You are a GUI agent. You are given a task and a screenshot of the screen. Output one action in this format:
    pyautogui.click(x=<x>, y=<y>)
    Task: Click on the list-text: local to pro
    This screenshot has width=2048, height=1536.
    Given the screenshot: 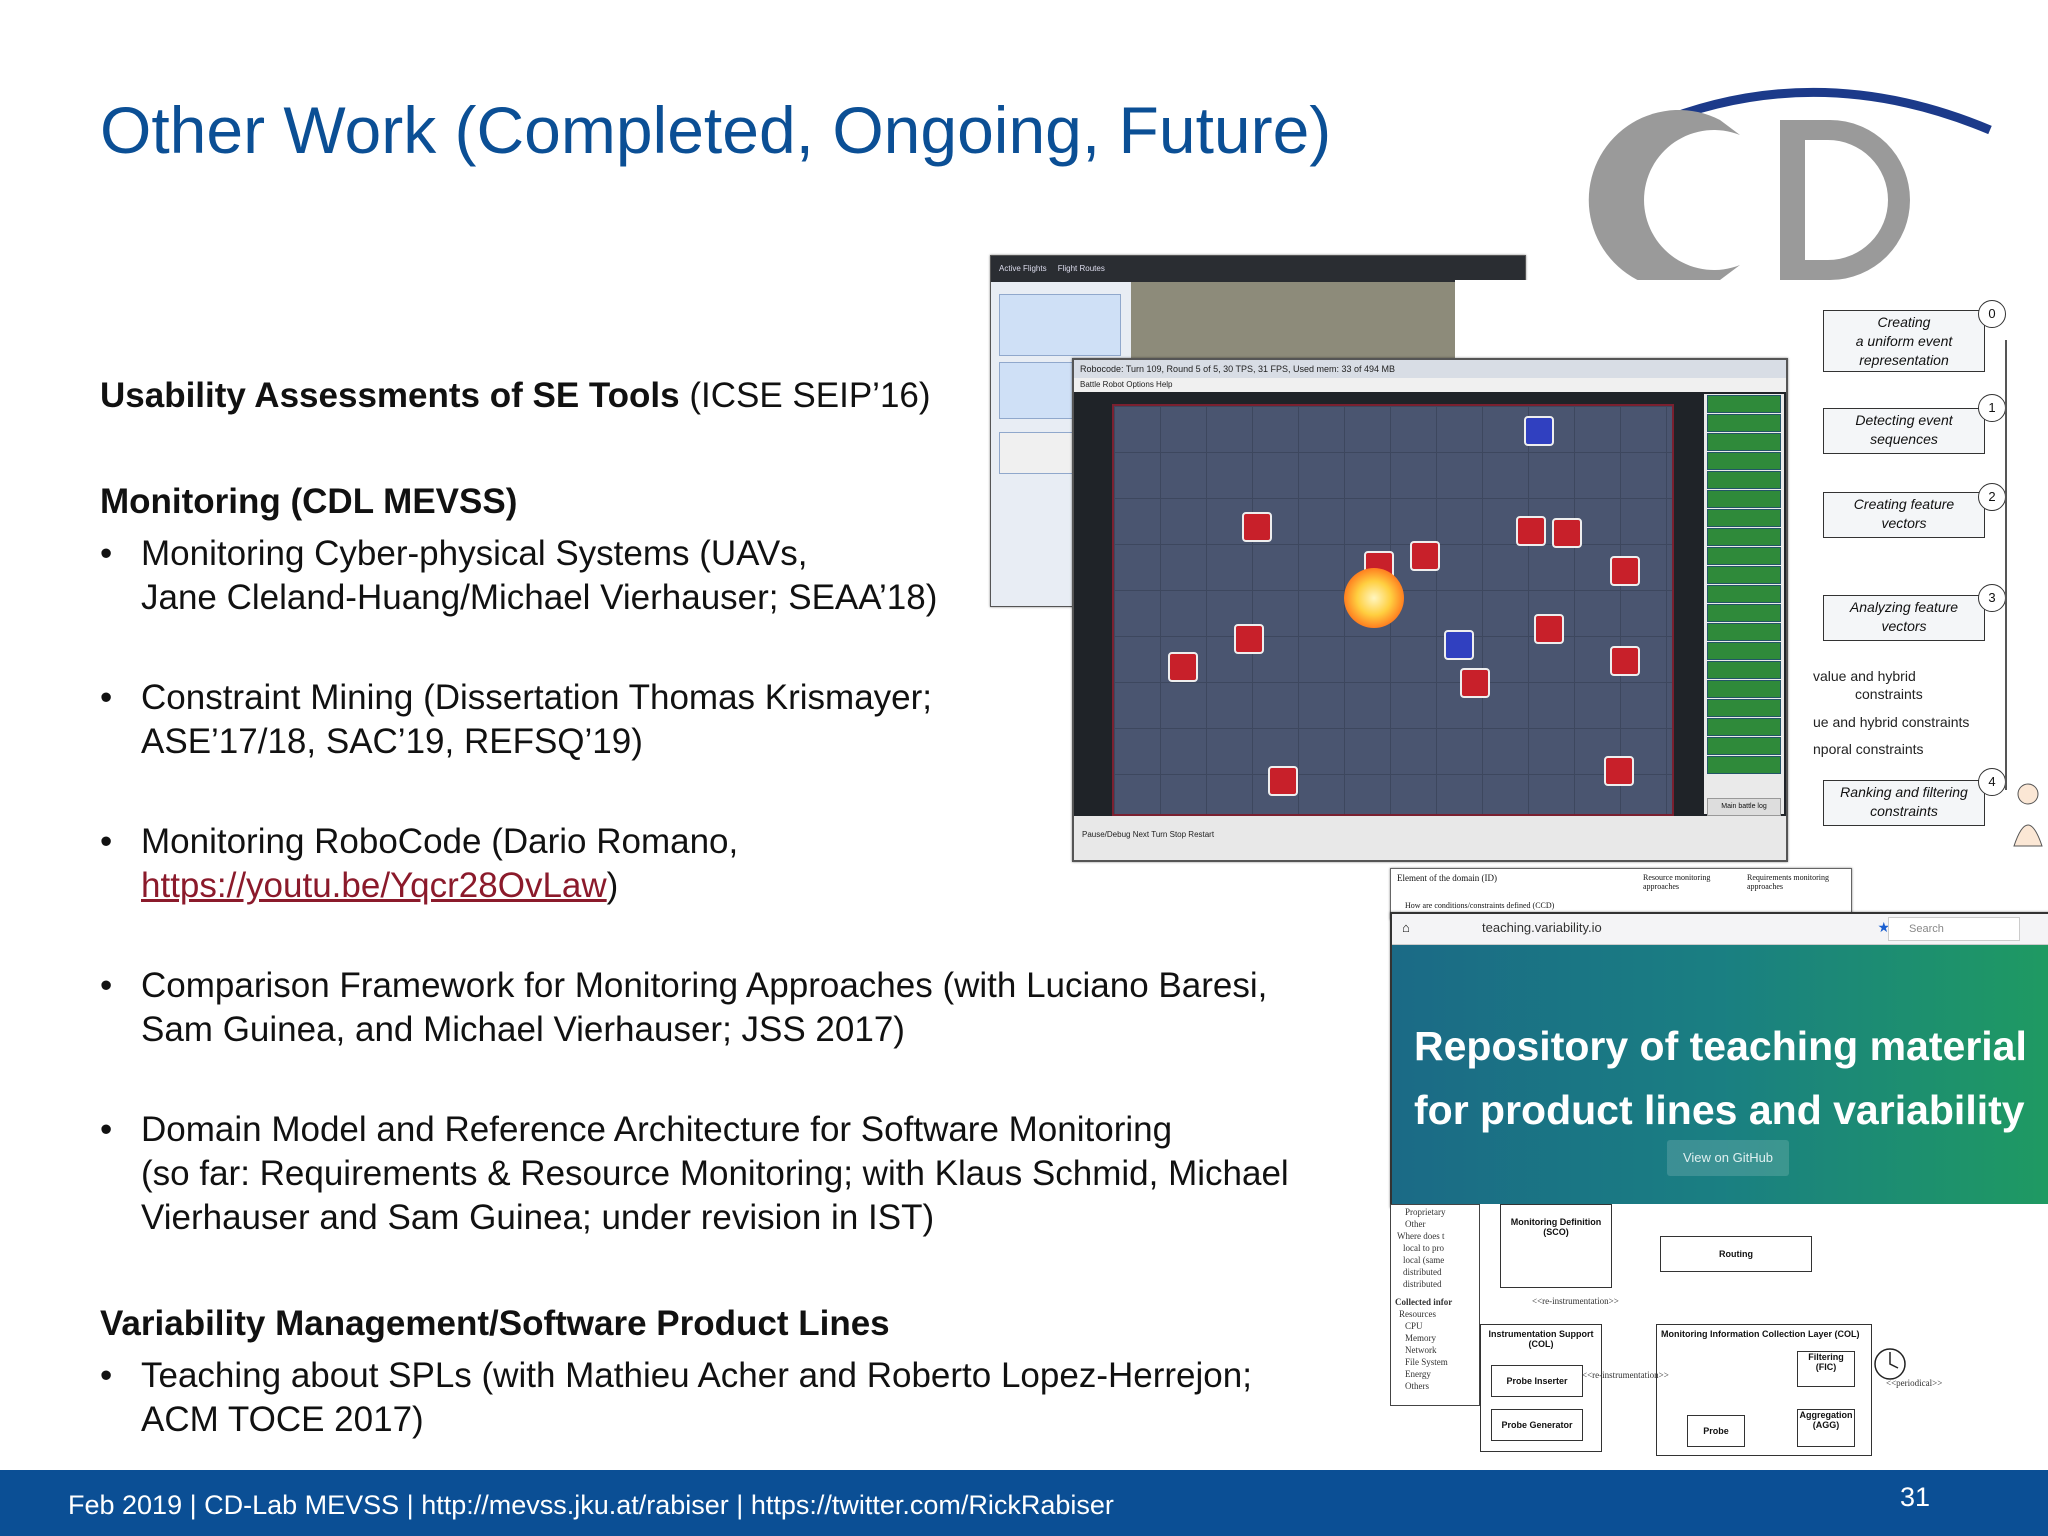 What is the action you would take?
    pyautogui.click(x=1423, y=1248)
    